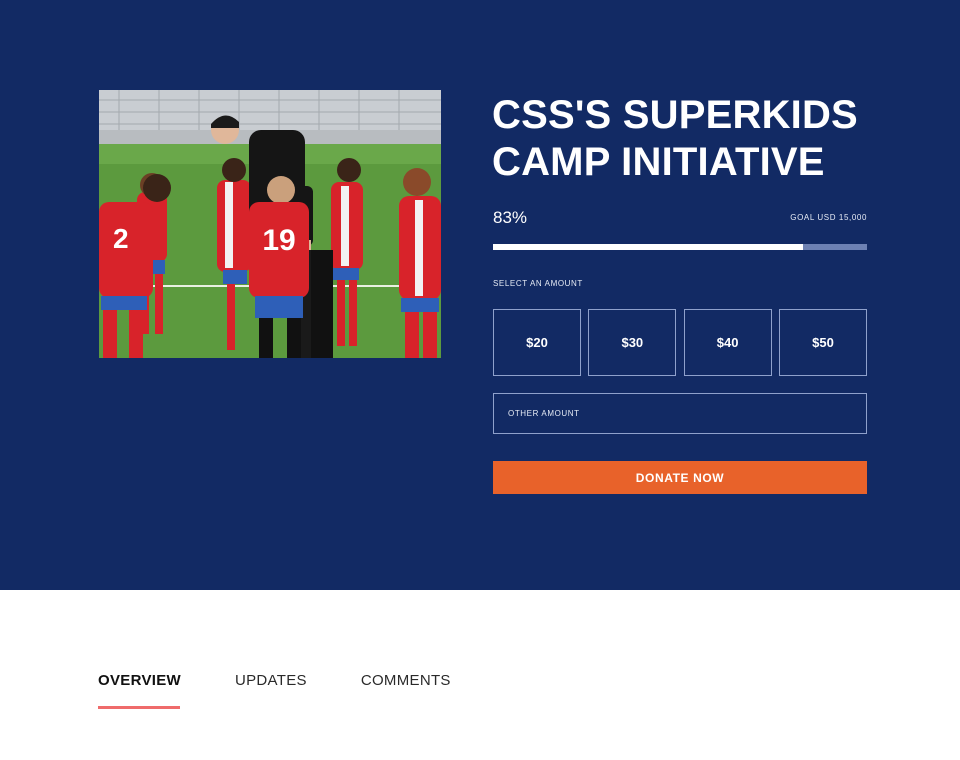  What do you see at coordinates (680, 413) in the screenshot?
I see `other-amount-input` at bounding box center [680, 413].